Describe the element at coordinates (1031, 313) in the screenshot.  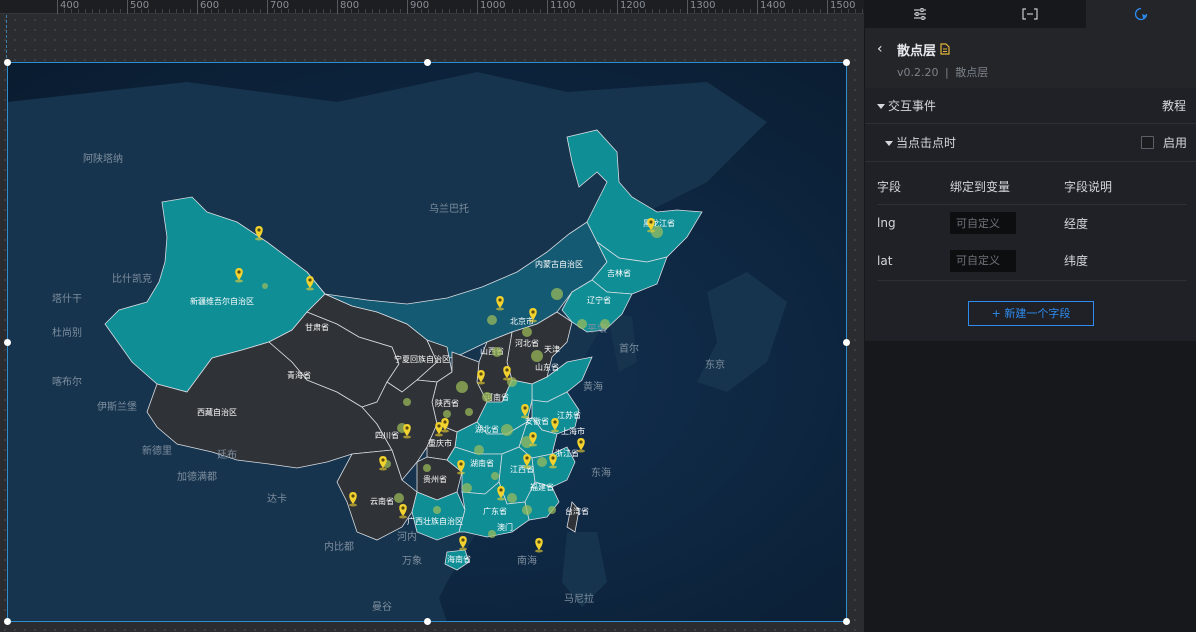
I see `add-field-button: + 新建一个字段` at that location.